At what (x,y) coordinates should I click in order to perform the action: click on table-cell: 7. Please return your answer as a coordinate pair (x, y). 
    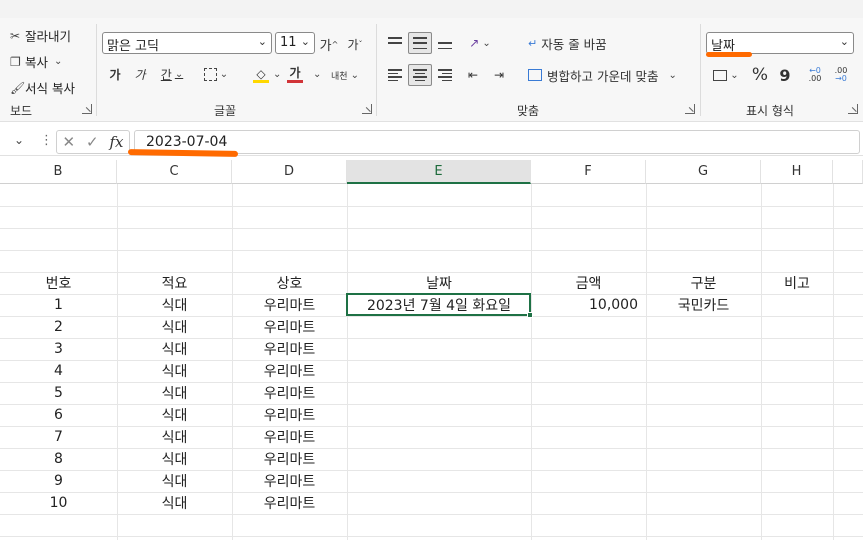
    Looking at the image, I should click on (58, 437).